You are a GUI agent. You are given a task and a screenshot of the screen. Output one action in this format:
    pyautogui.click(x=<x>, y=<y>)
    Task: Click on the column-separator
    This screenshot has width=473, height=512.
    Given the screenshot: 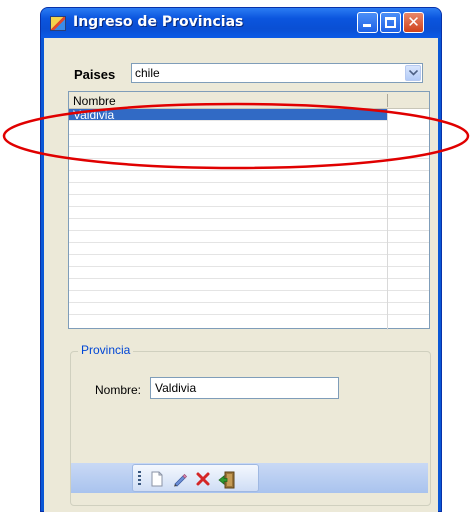 What is the action you would take?
    pyautogui.click(x=387, y=100)
    